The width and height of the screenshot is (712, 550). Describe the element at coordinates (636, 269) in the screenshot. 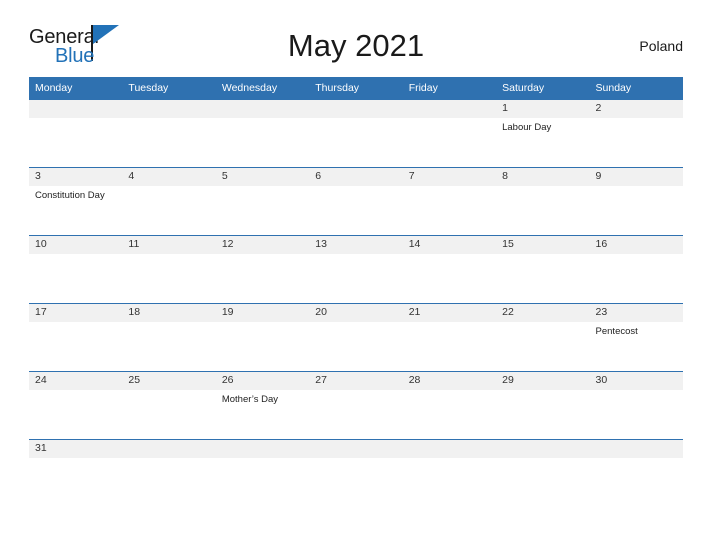

I see `calendar-day-cell: 16` at that location.